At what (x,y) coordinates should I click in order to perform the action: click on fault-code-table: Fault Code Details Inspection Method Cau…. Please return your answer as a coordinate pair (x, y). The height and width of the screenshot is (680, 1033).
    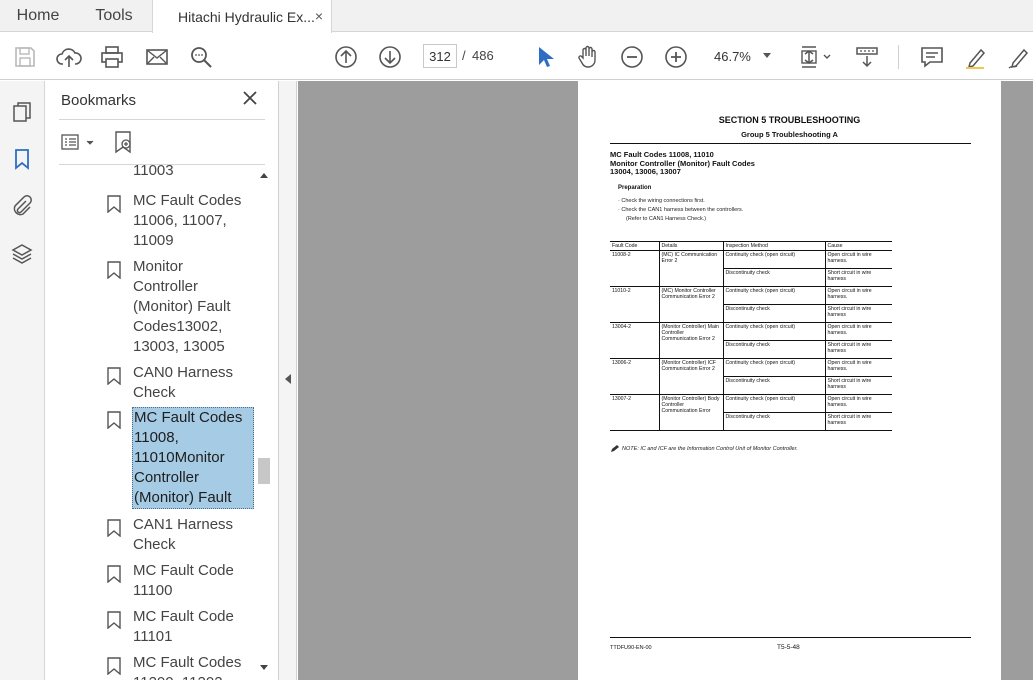
    Looking at the image, I should click on (751, 336).